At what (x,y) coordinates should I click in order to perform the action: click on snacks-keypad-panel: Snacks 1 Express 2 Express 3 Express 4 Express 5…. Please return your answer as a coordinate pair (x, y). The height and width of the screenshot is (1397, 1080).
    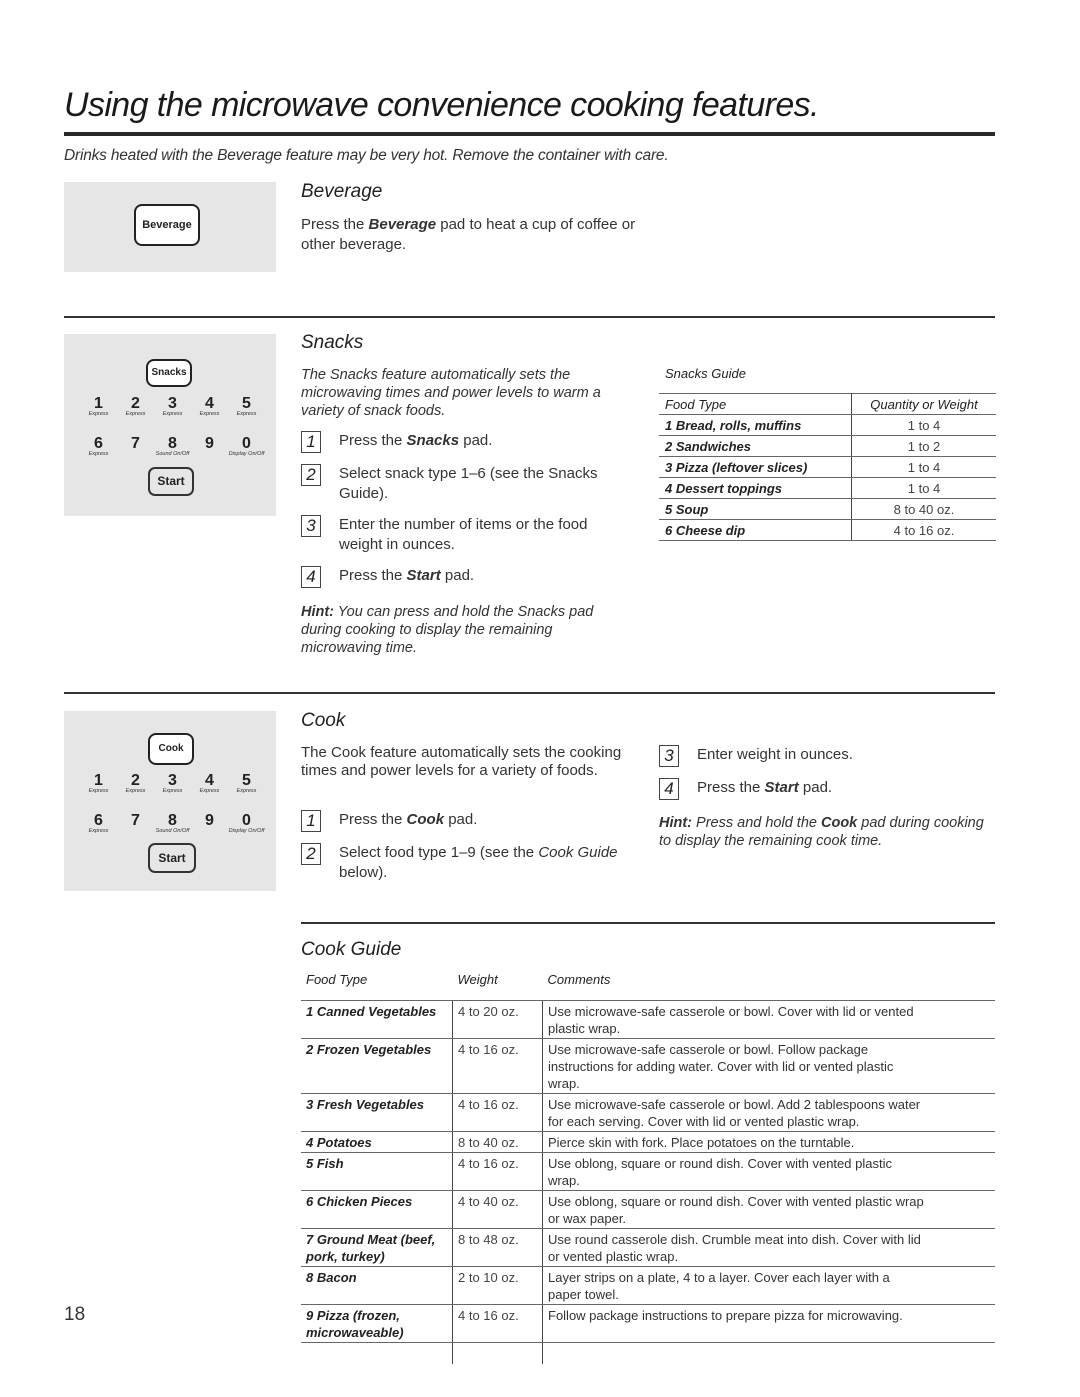
    Looking at the image, I should click on (170, 425).